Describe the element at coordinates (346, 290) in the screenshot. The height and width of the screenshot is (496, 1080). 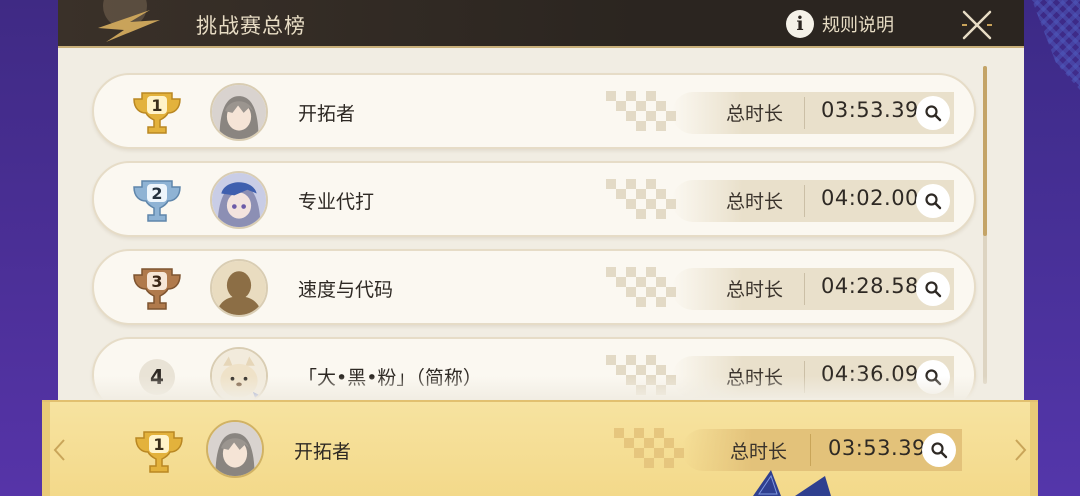
I see `player-name: 速度与代码` at that location.